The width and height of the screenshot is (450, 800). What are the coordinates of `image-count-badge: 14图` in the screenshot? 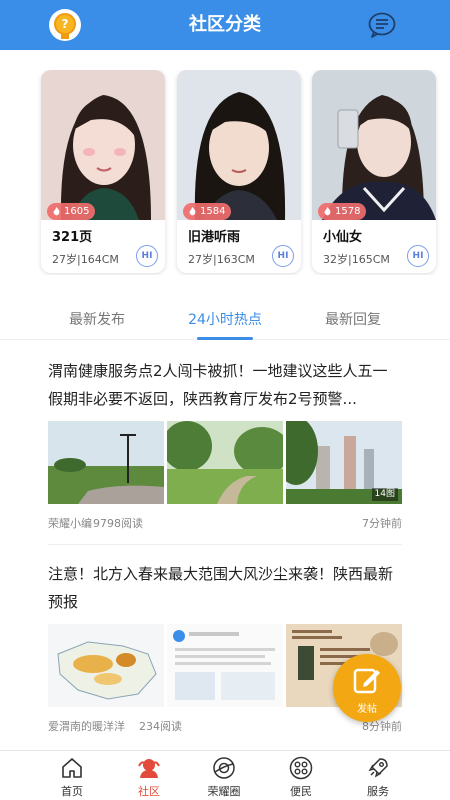 It's located at (384, 494).